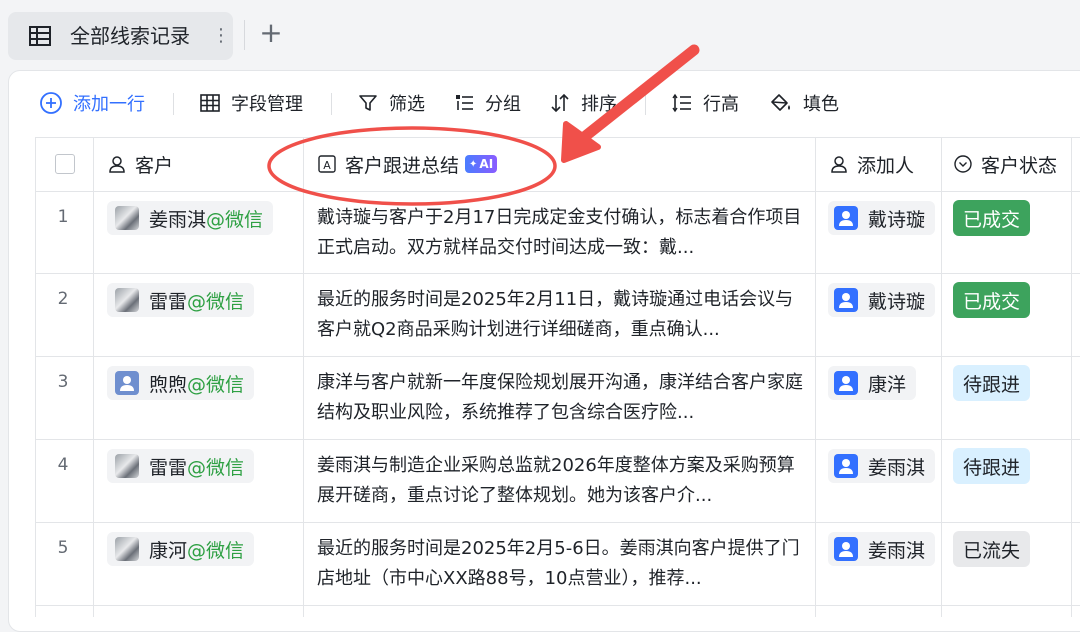 This screenshot has height=632, width=1080. I want to click on fill-color-button: 填色, so click(804, 103).